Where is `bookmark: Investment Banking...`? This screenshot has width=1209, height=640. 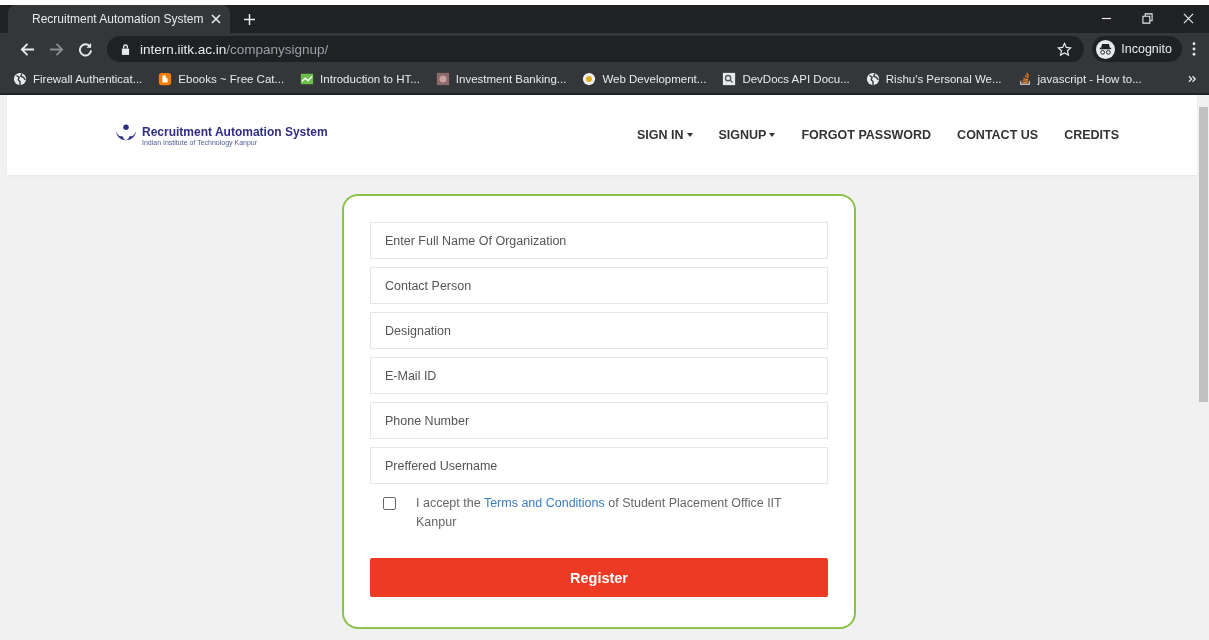
bookmark: Investment Banking... is located at coordinates (501, 79).